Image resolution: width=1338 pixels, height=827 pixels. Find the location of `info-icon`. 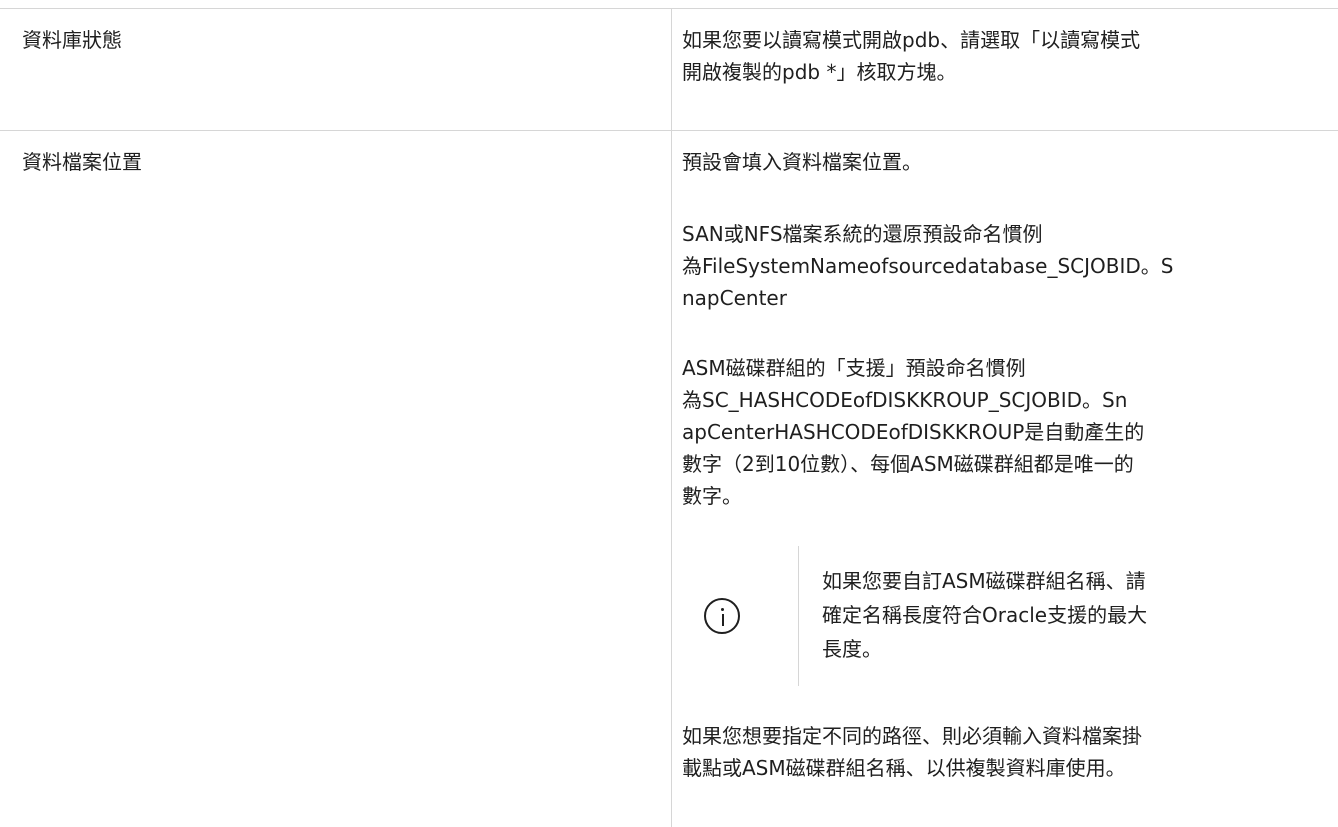

info-icon is located at coordinates (722, 616).